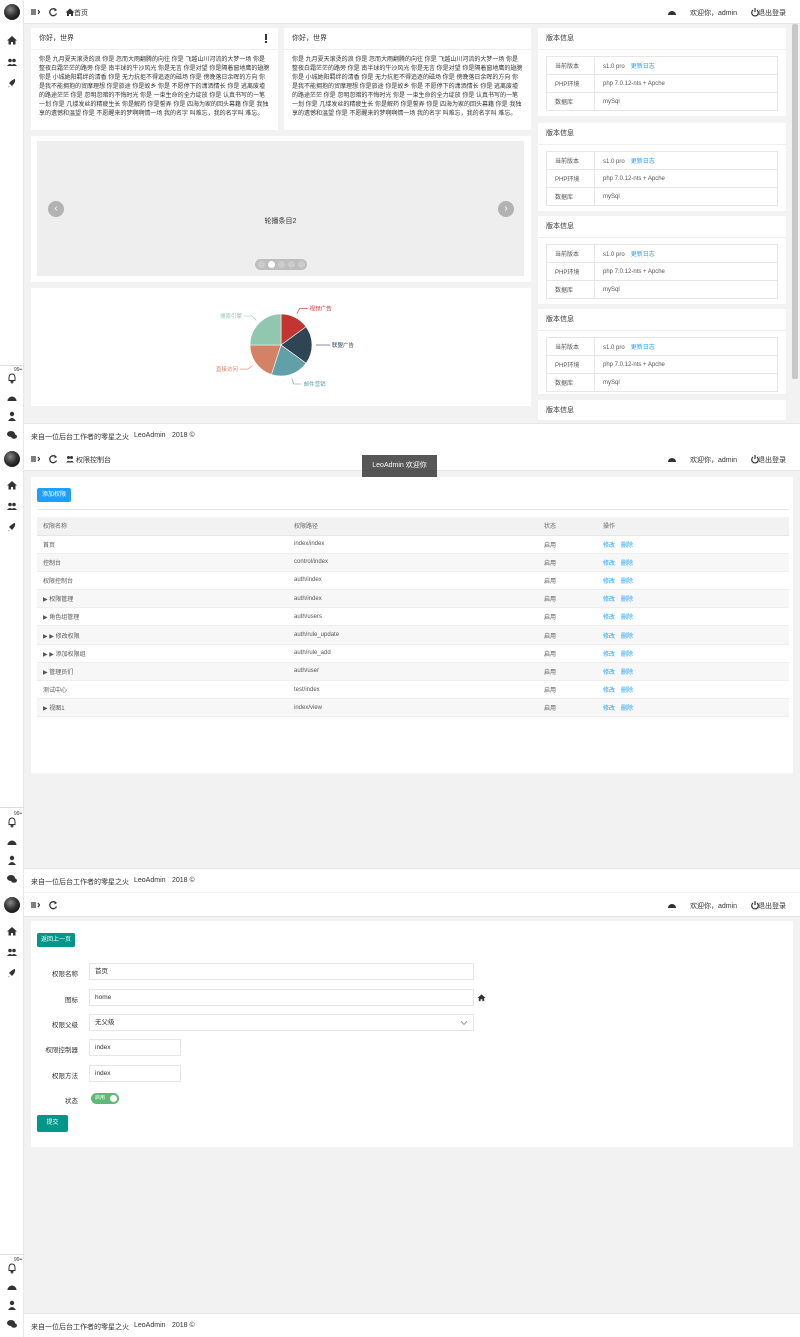 The height and width of the screenshot is (1337, 800). Describe the element at coordinates (162, 635) in the screenshot. I see `permission-name: ▶ ▶ 修改权限` at that location.